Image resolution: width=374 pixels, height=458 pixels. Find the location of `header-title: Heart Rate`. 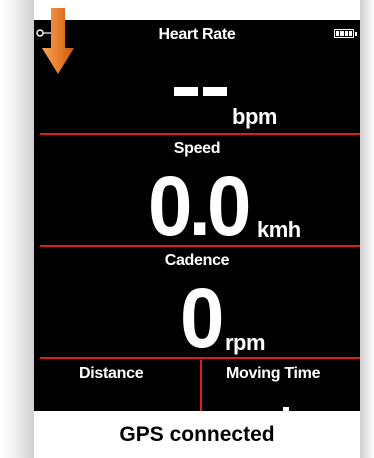

header-title: Heart Rate is located at coordinates (197, 34).